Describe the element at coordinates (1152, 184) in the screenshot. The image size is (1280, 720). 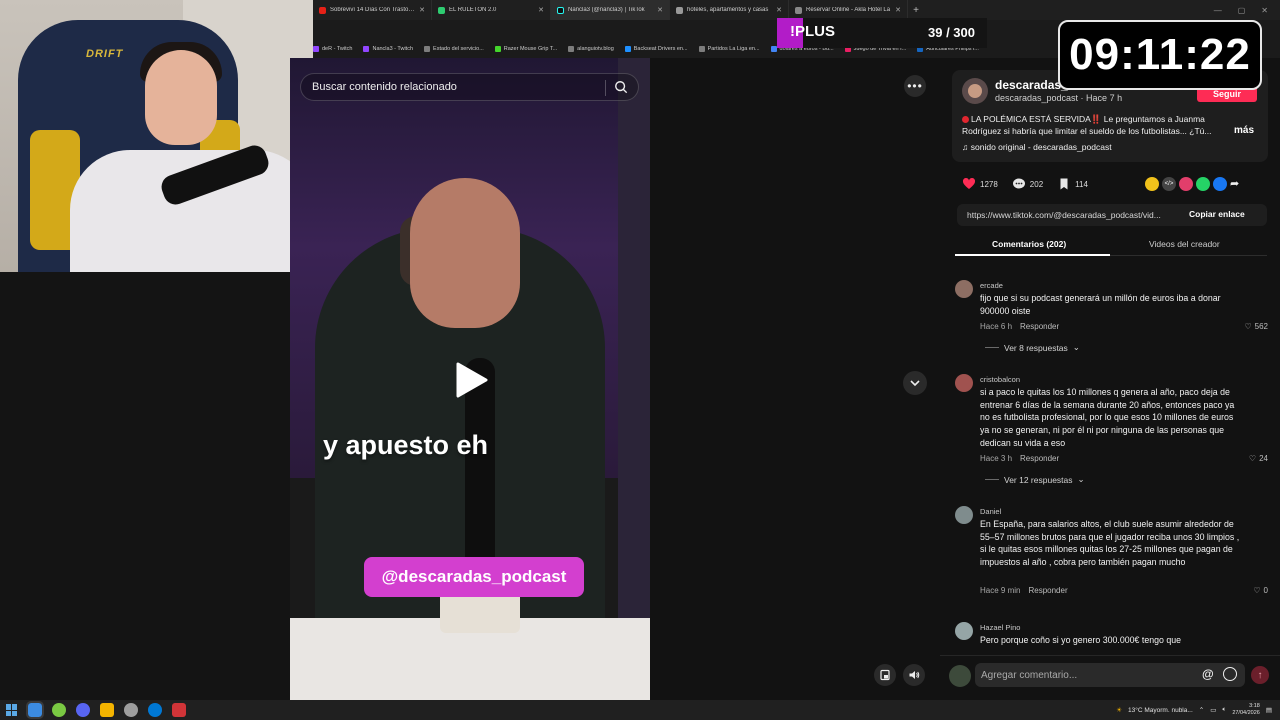
I see `coin-share-icon` at that location.